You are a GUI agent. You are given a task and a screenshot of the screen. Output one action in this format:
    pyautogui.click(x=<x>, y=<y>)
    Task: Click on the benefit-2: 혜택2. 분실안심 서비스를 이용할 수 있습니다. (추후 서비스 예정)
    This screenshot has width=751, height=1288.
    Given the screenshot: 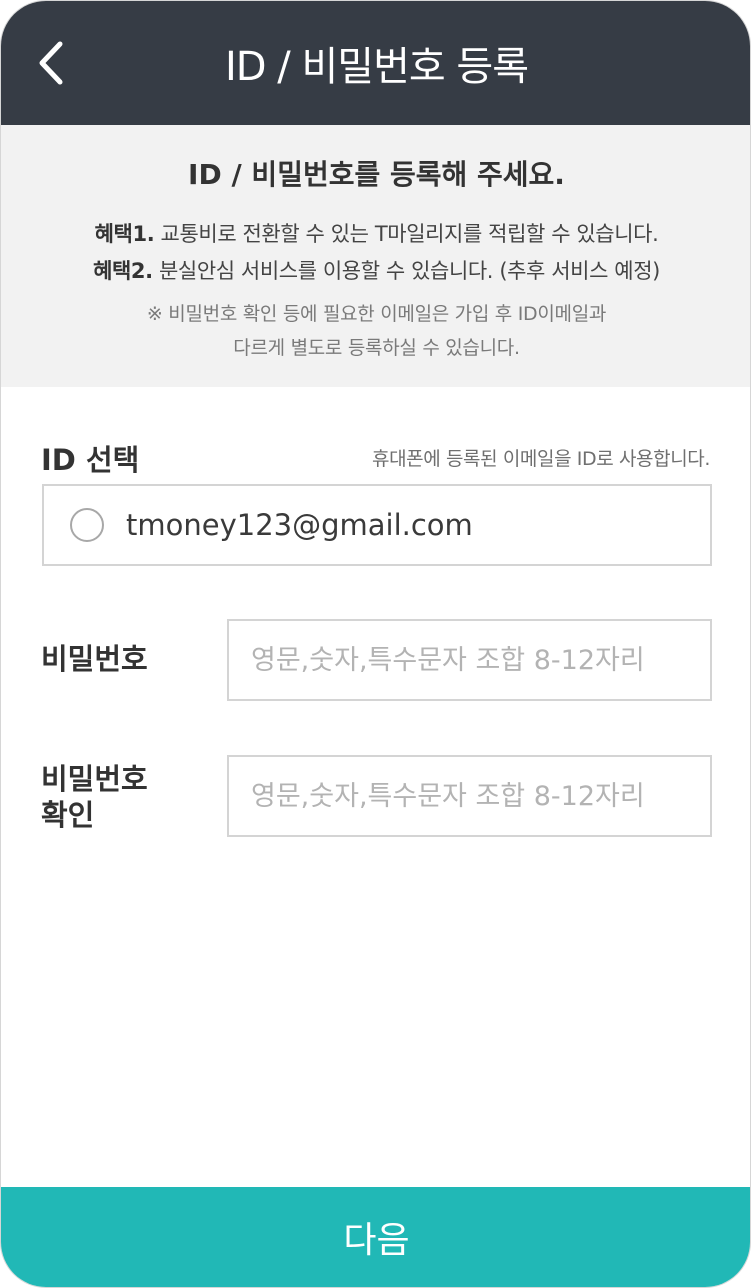 What is the action you would take?
    pyautogui.click(x=375, y=270)
    